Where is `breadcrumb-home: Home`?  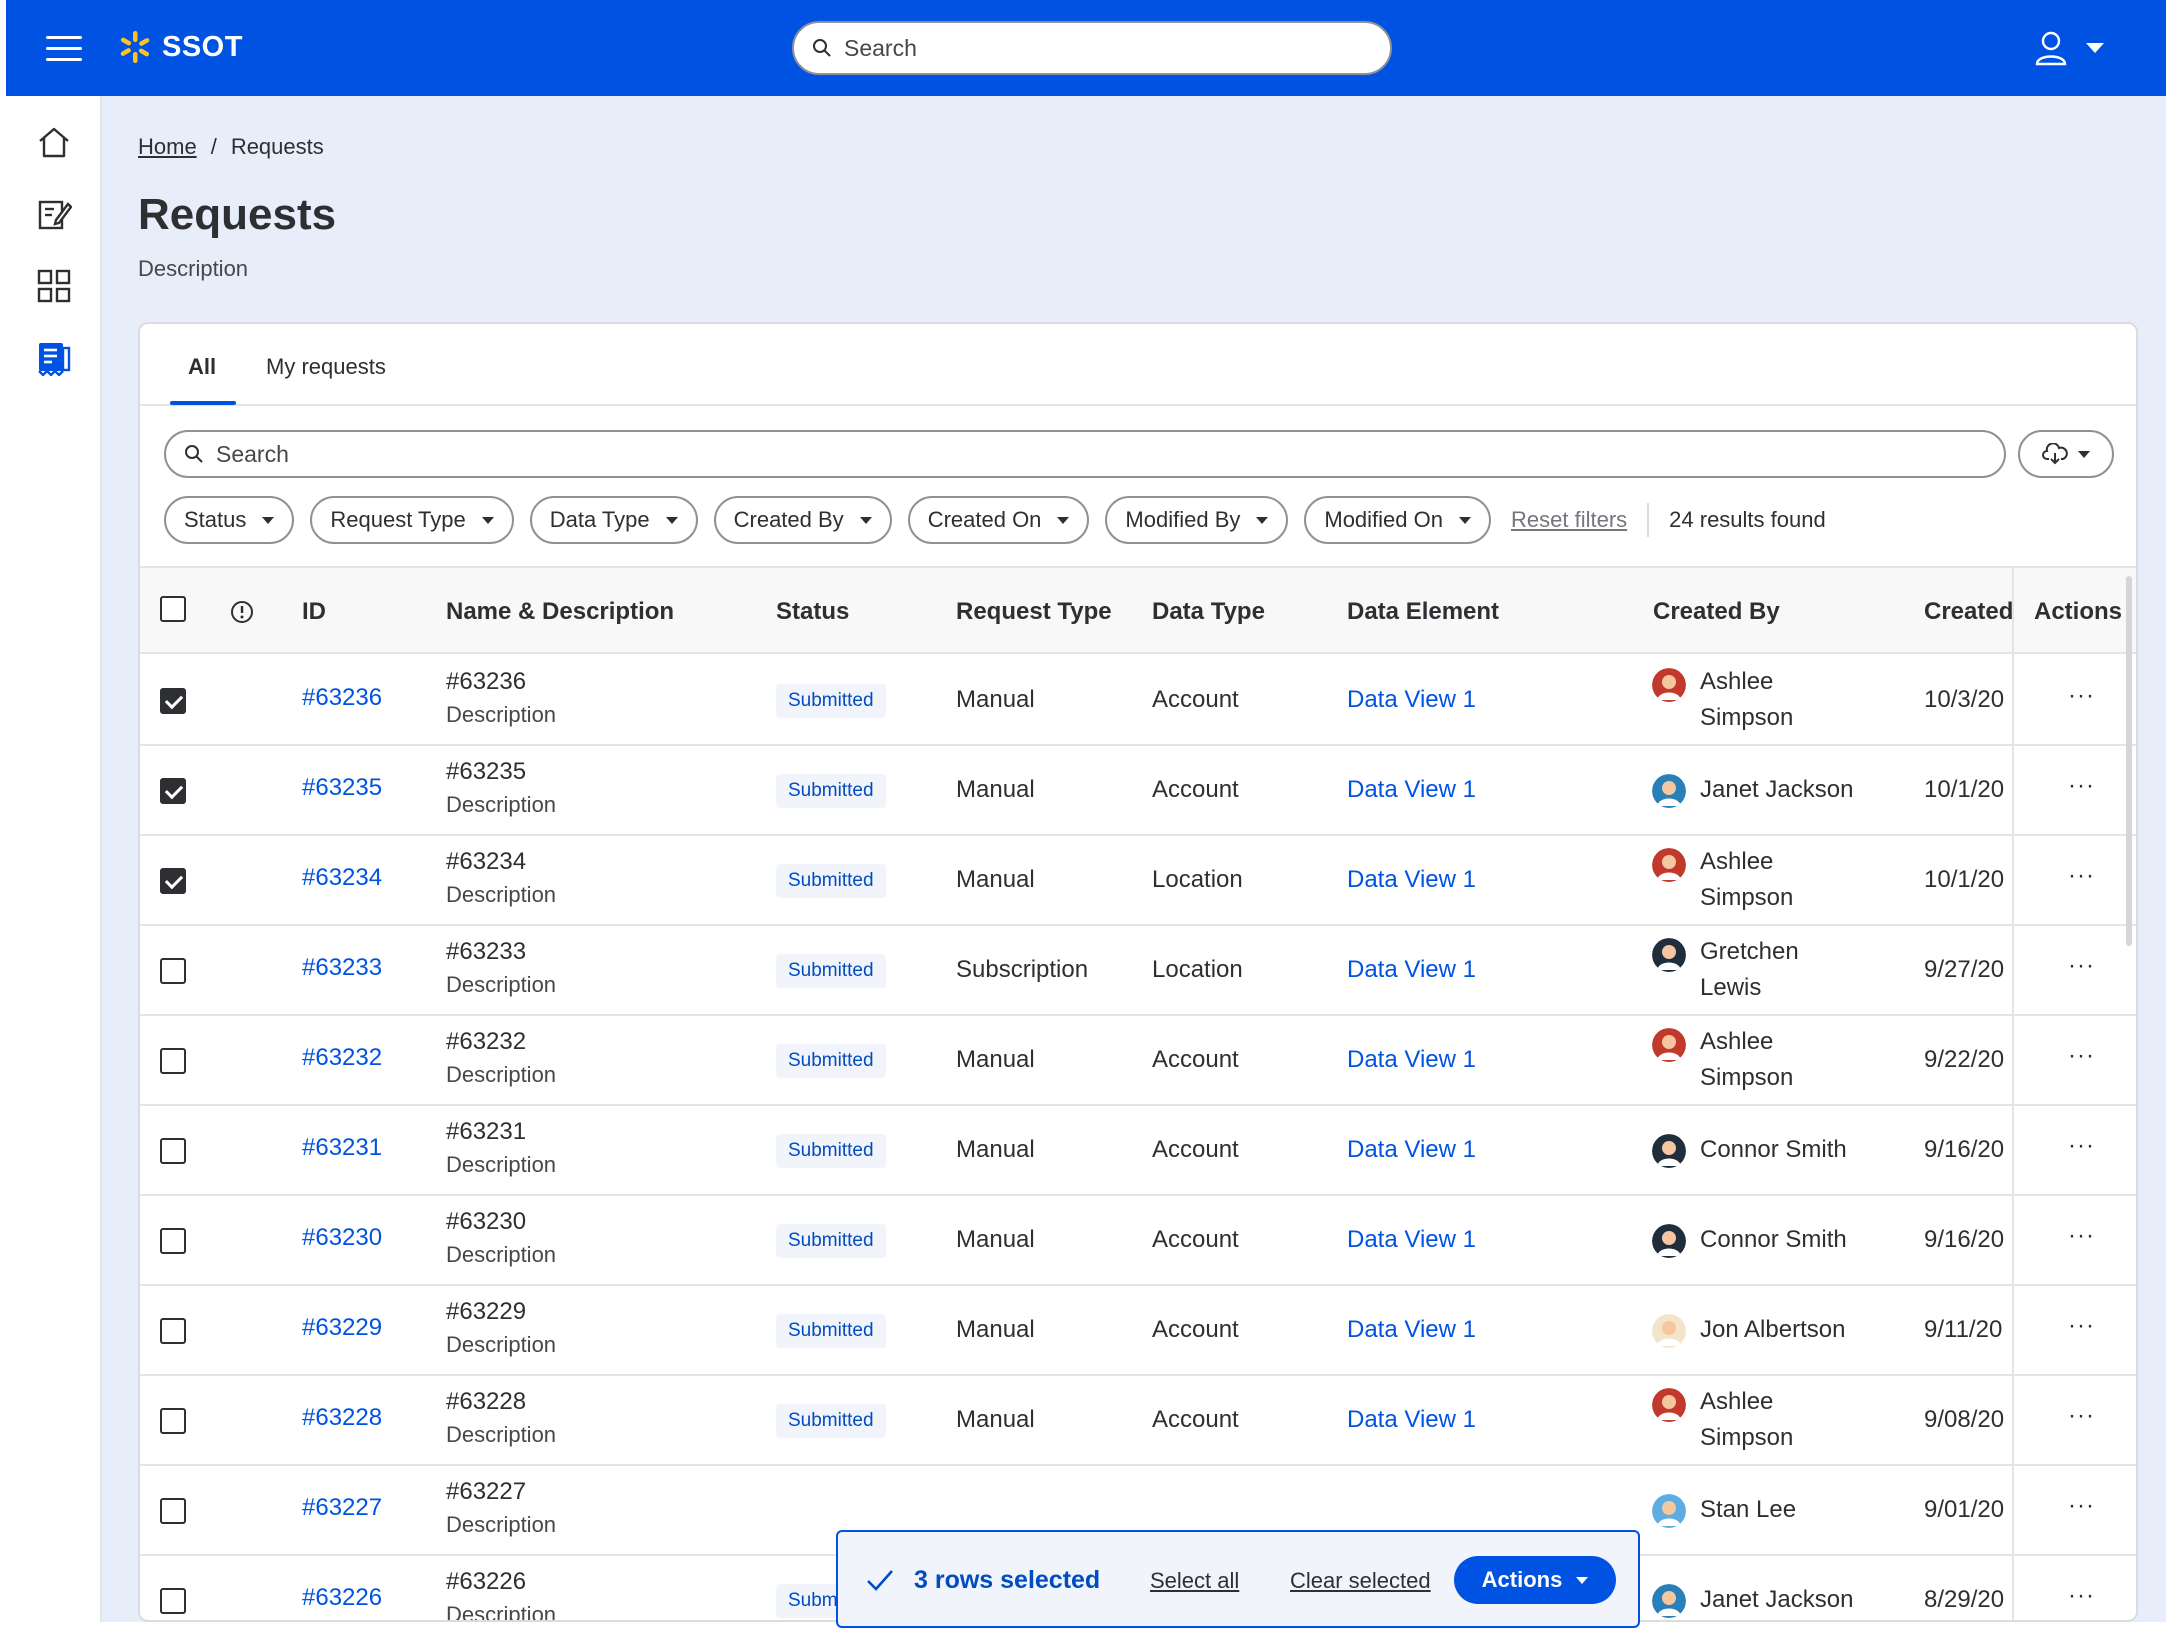
breadcrumb-home: Home is located at coordinates (167, 147).